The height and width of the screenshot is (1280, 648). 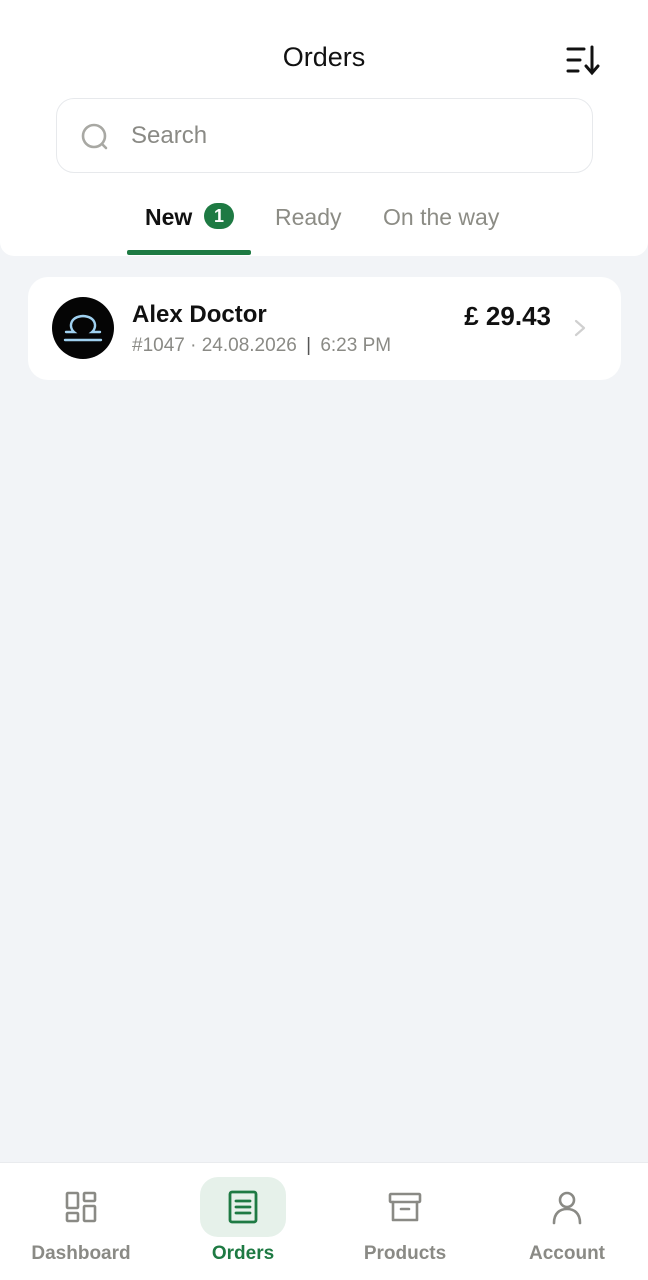 I want to click on dashboard-icon, so click(x=81, y=1207).